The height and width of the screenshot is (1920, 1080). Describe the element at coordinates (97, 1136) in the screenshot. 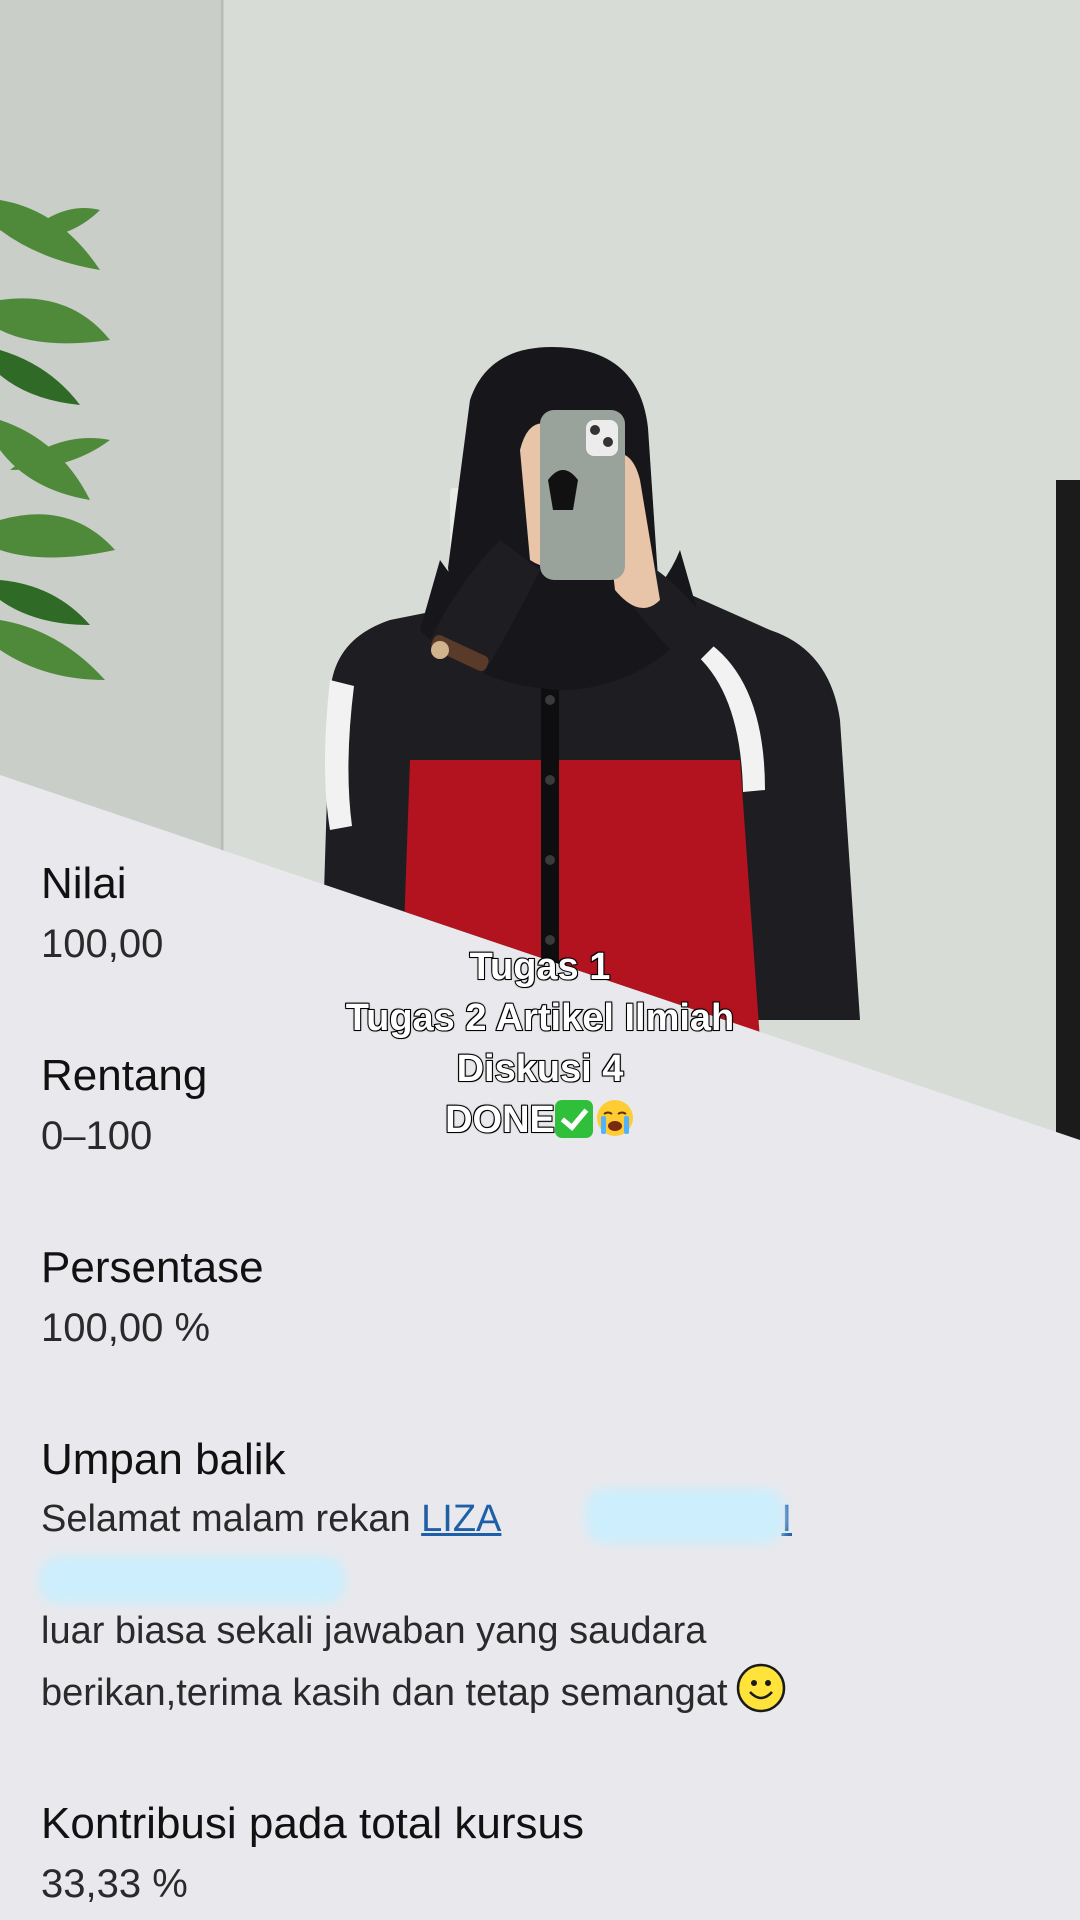

I see `range-value: 0–100` at that location.